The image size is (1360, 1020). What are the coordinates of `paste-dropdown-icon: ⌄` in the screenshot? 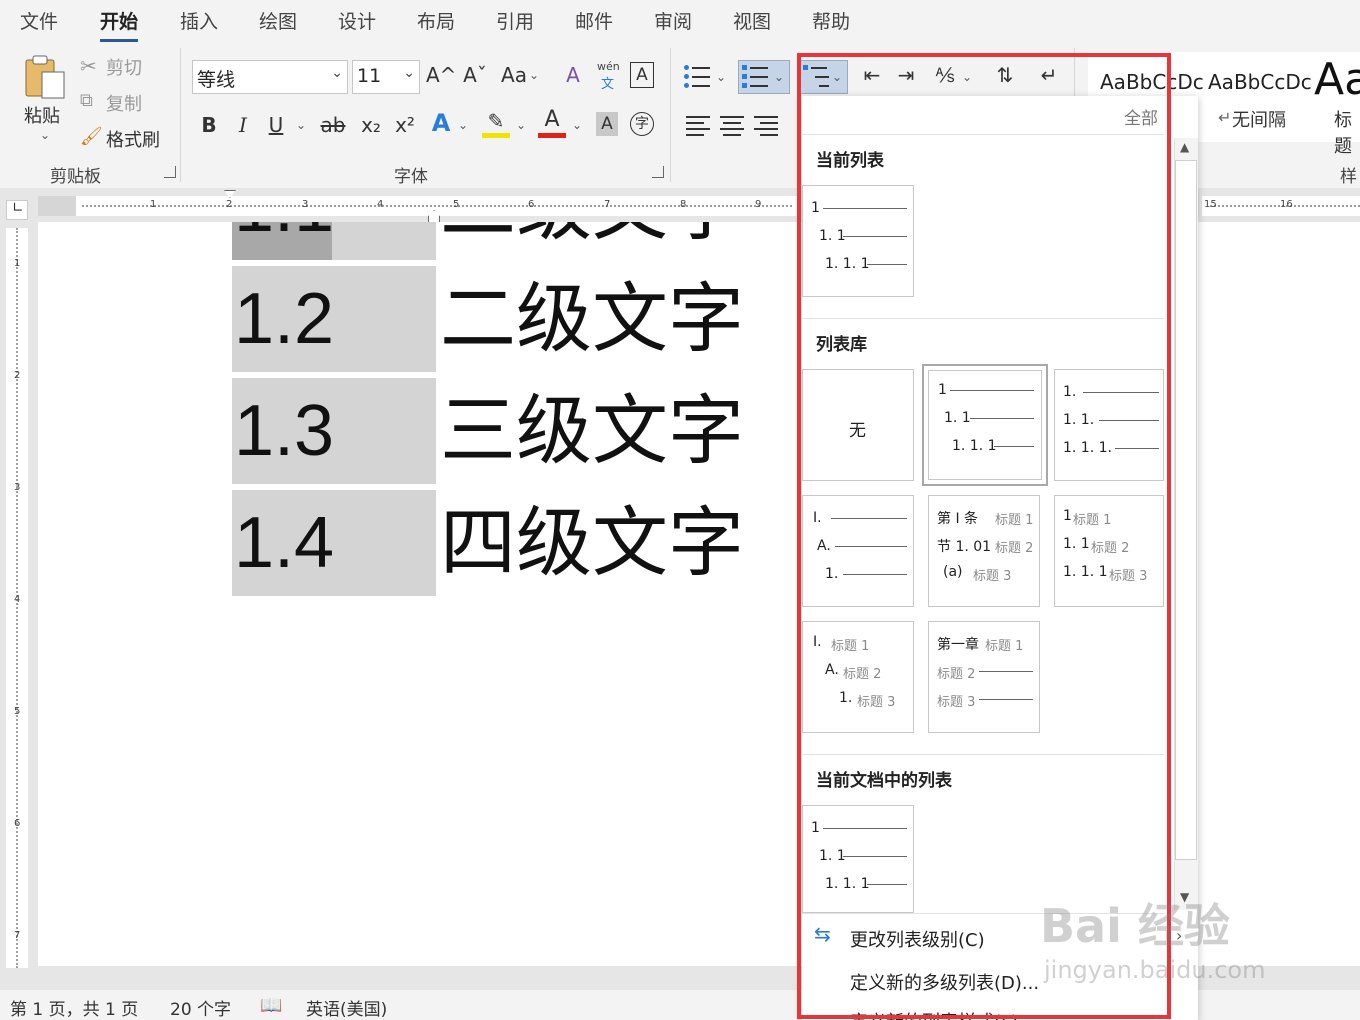 It's located at (45, 135).